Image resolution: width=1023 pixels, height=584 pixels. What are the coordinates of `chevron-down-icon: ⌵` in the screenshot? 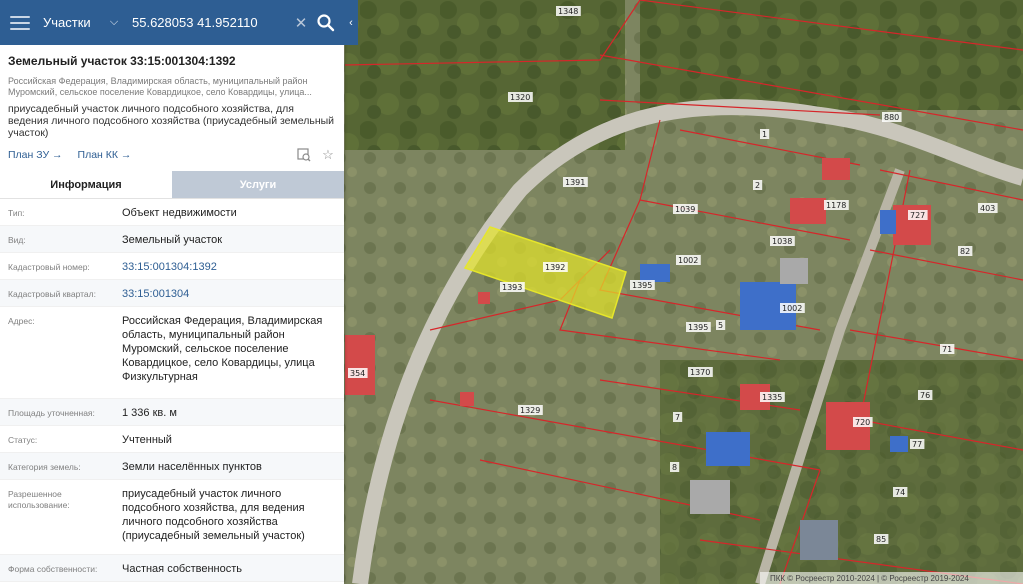 It's located at (114, 22).